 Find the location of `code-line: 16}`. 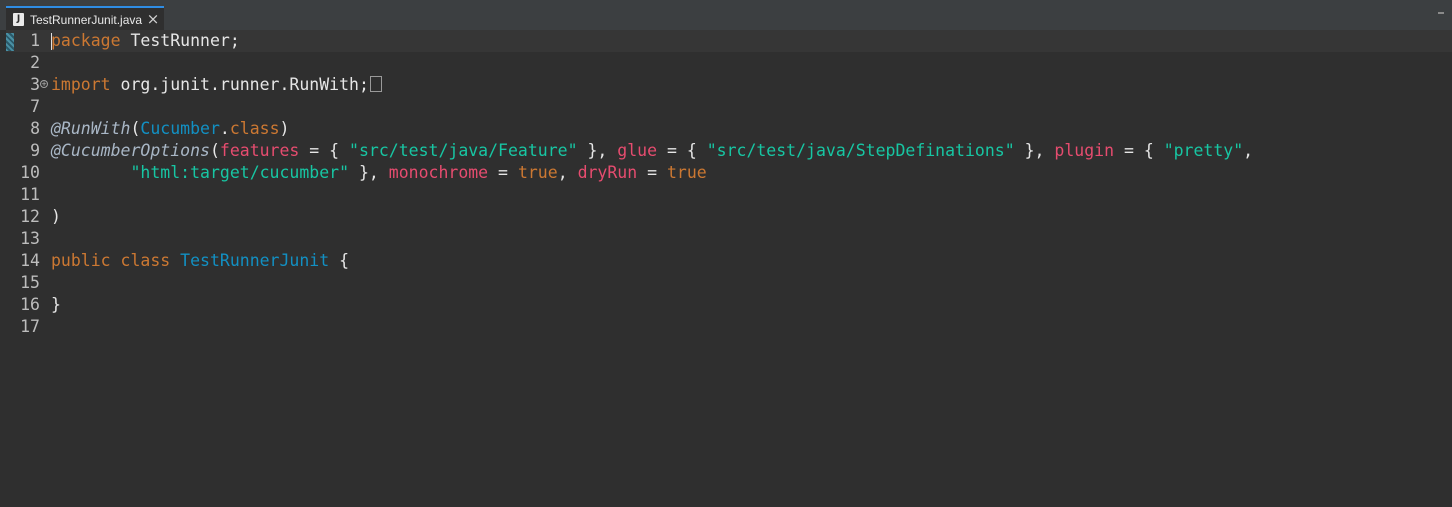

code-line: 16} is located at coordinates (729, 305).